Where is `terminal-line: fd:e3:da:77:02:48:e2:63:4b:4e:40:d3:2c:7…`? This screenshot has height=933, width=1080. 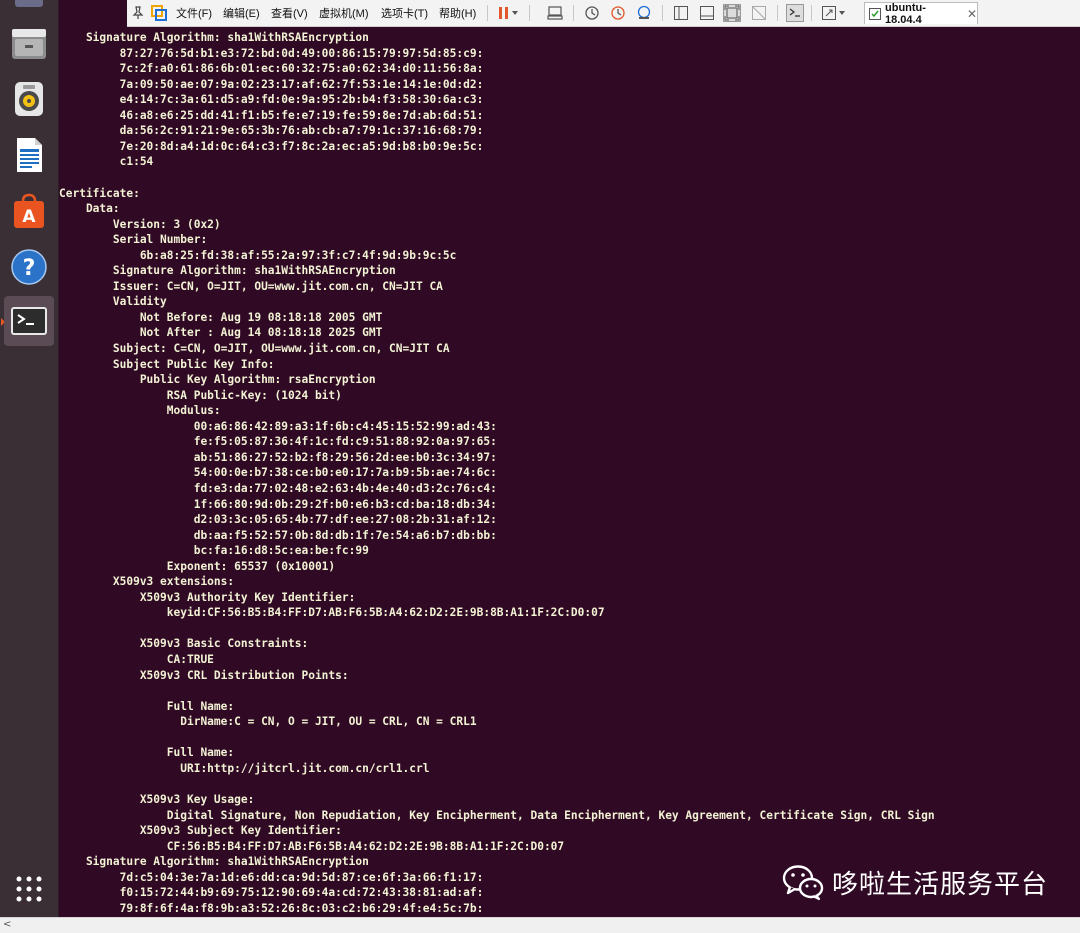 terminal-line: fd:e3:da:77:02:48:e2:63:4b:4e:40:d3:2c:7… is located at coordinates (278, 488).